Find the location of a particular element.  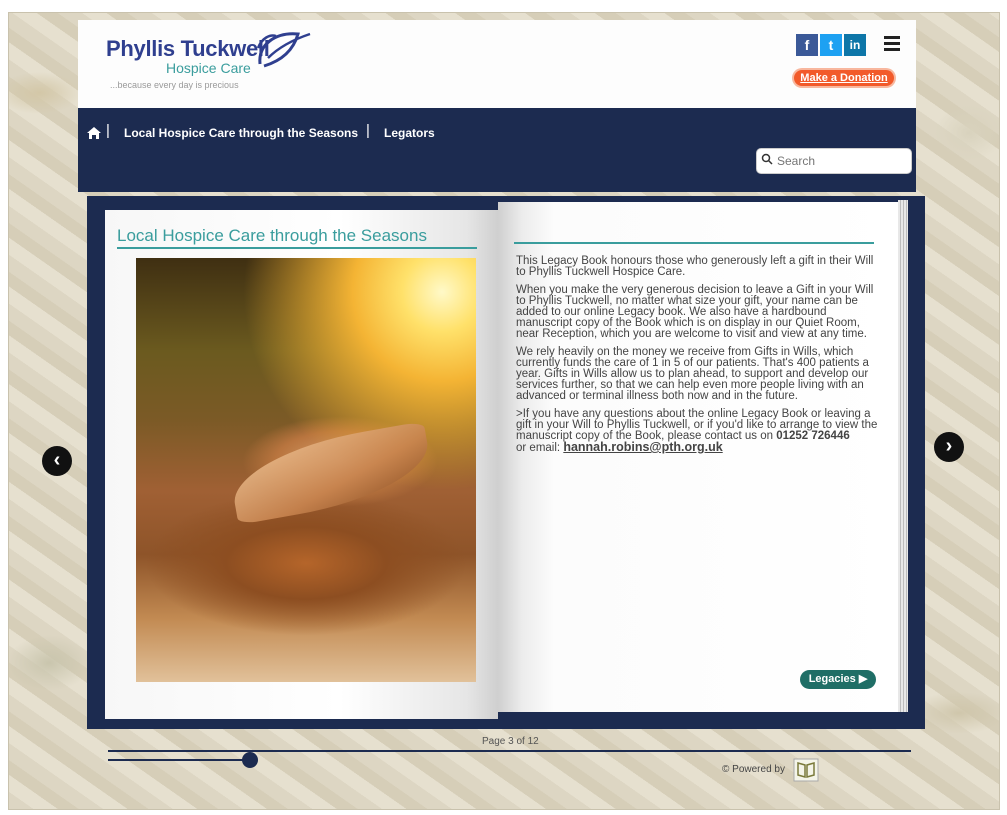

hamburger-menu-icon is located at coordinates (892, 45).